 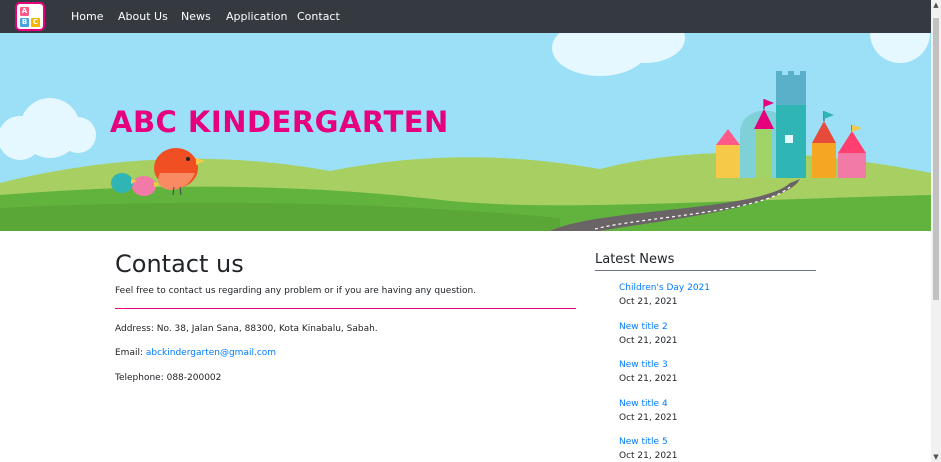 What do you see at coordinates (179, 264) in the screenshot?
I see `page-title: Contact us` at bounding box center [179, 264].